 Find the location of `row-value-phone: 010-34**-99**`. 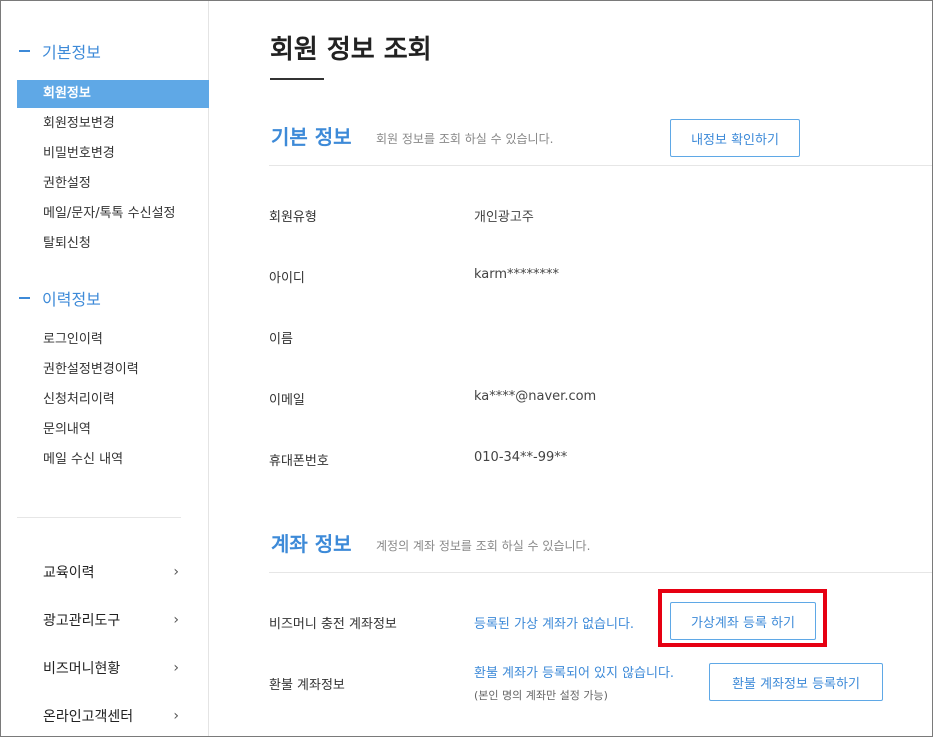

row-value-phone: 010-34**-99** is located at coordinates (521, 457).